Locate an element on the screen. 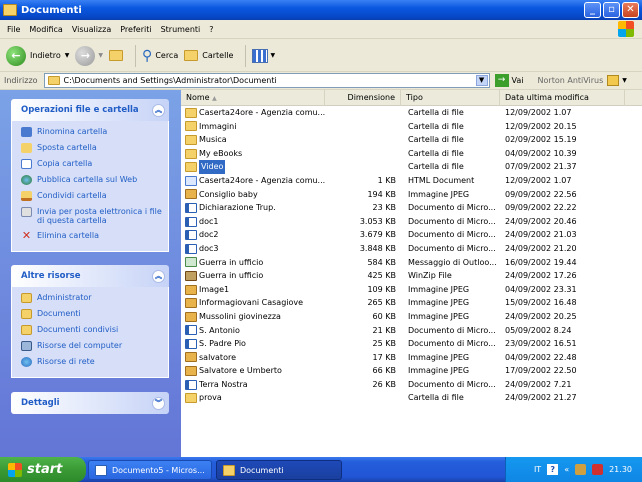 The width and height of the screenshot is (642, 482). menu-preferiti: Preferiti is located at coordinates (137, 29).